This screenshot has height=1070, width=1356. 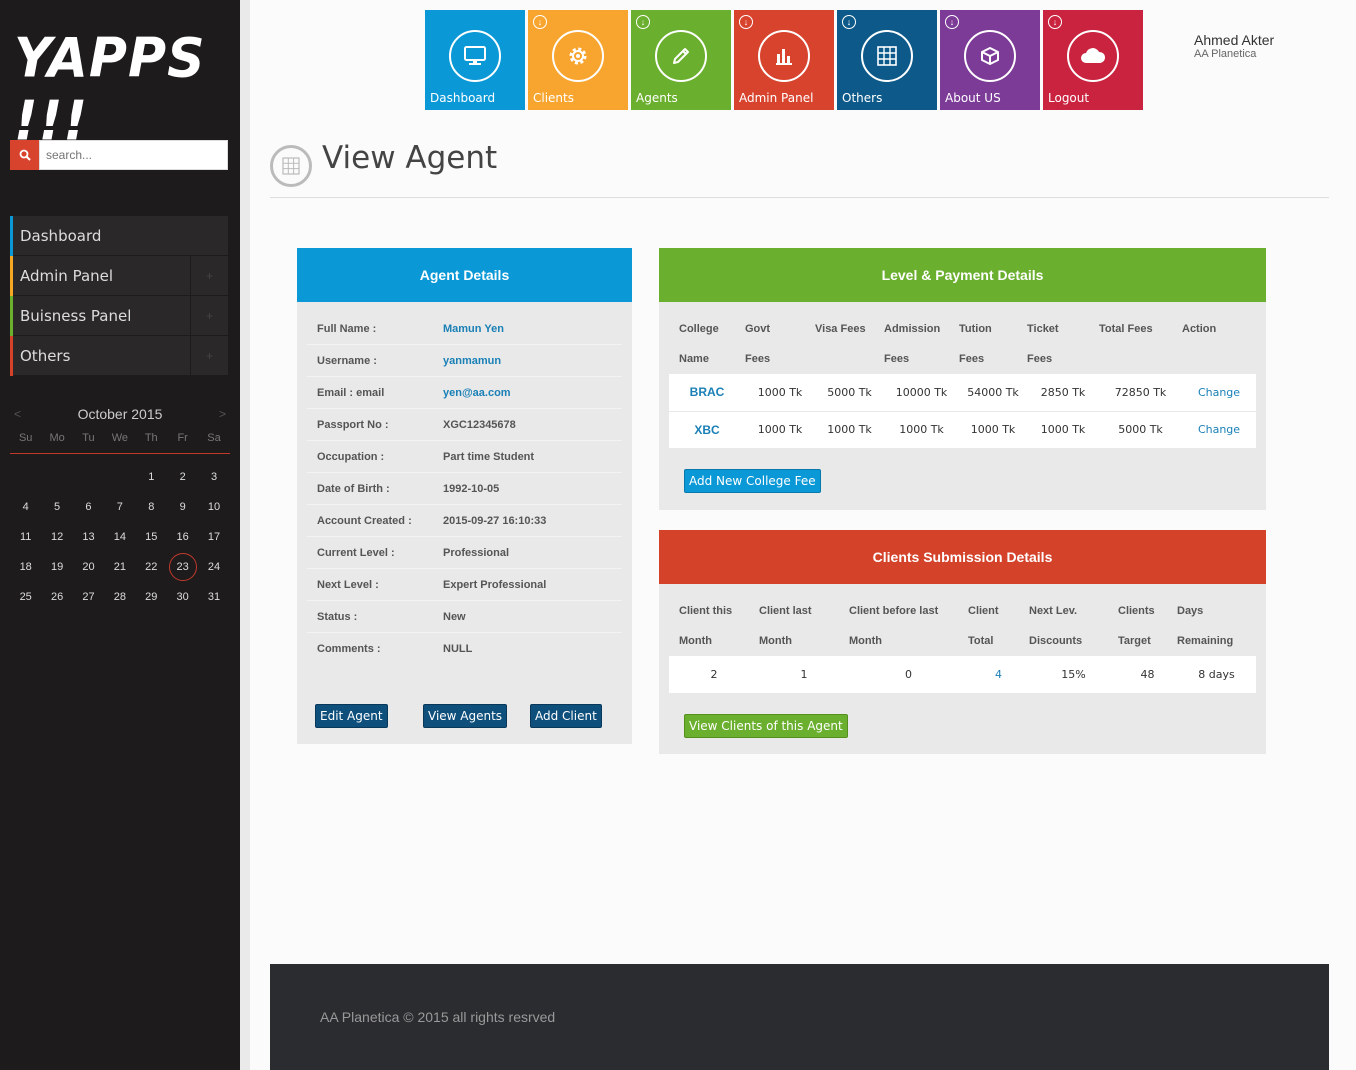 What do you see at coordinates (908, 675) in the screenshot?
I see `table-cell: 0` at bounding box center [908, 675].